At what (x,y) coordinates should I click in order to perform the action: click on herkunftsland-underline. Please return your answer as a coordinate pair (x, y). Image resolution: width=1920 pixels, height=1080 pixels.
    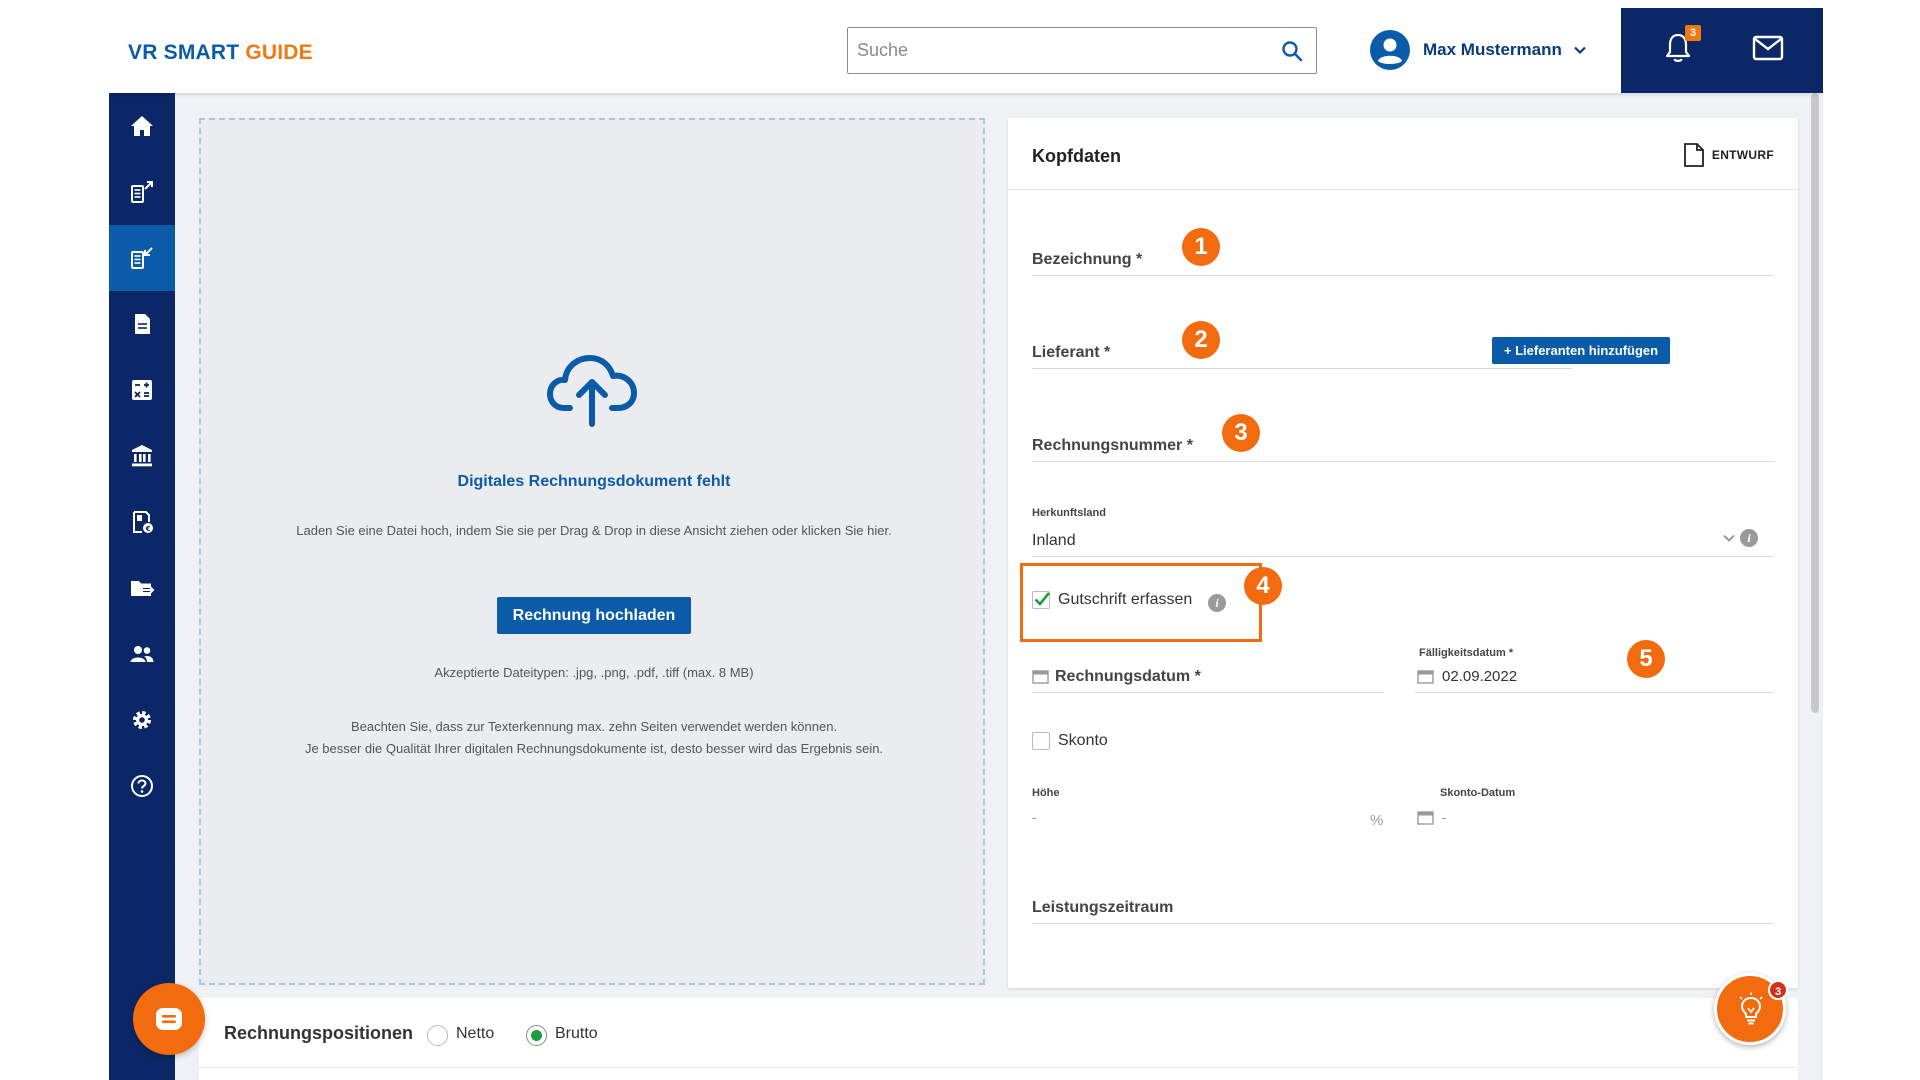
    Looking at the image, I should click on (1403, 556).